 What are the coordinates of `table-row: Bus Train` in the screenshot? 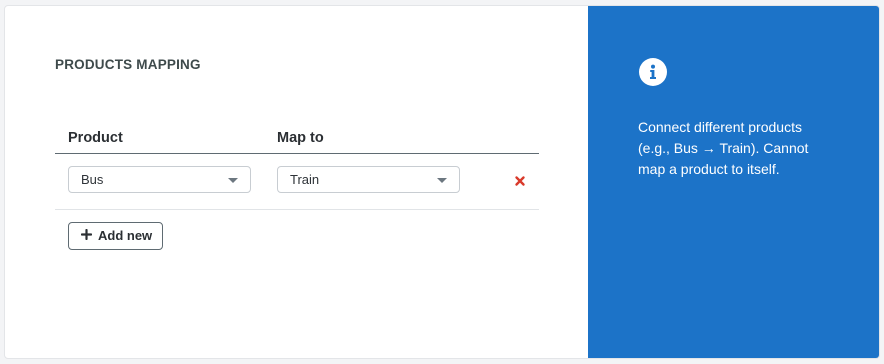 It's located at (297, 182).